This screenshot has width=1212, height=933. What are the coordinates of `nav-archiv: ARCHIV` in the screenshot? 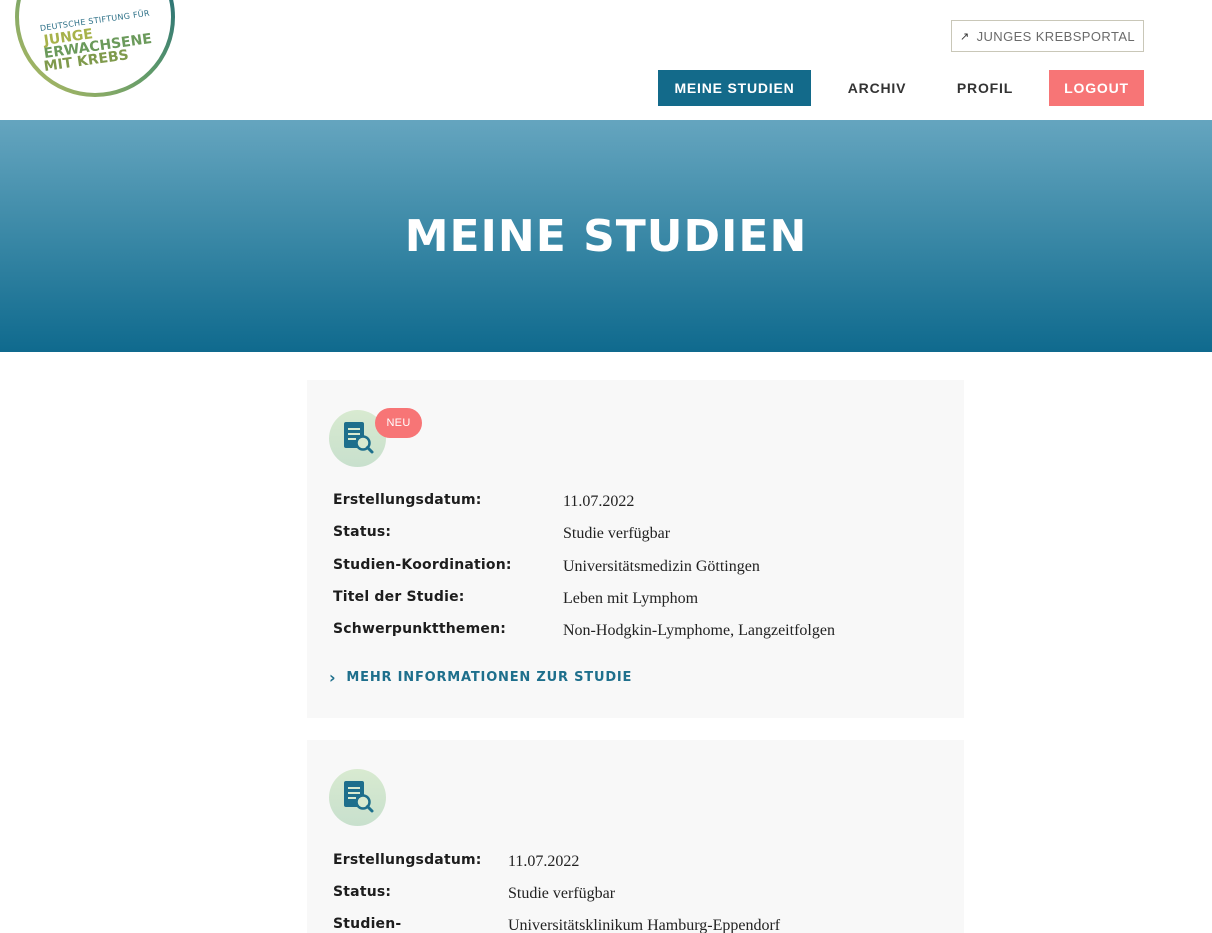 It's located at (877, 88).